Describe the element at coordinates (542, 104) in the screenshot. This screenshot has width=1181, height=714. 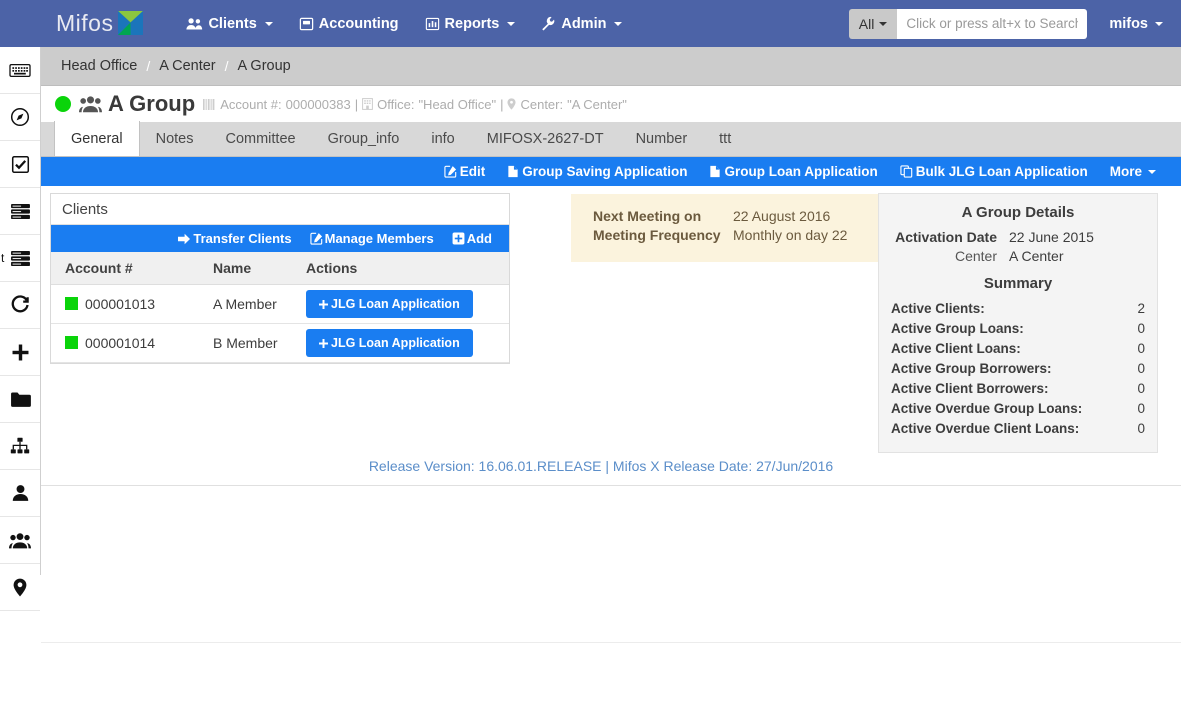
I see `center-label: Center:` at that location.